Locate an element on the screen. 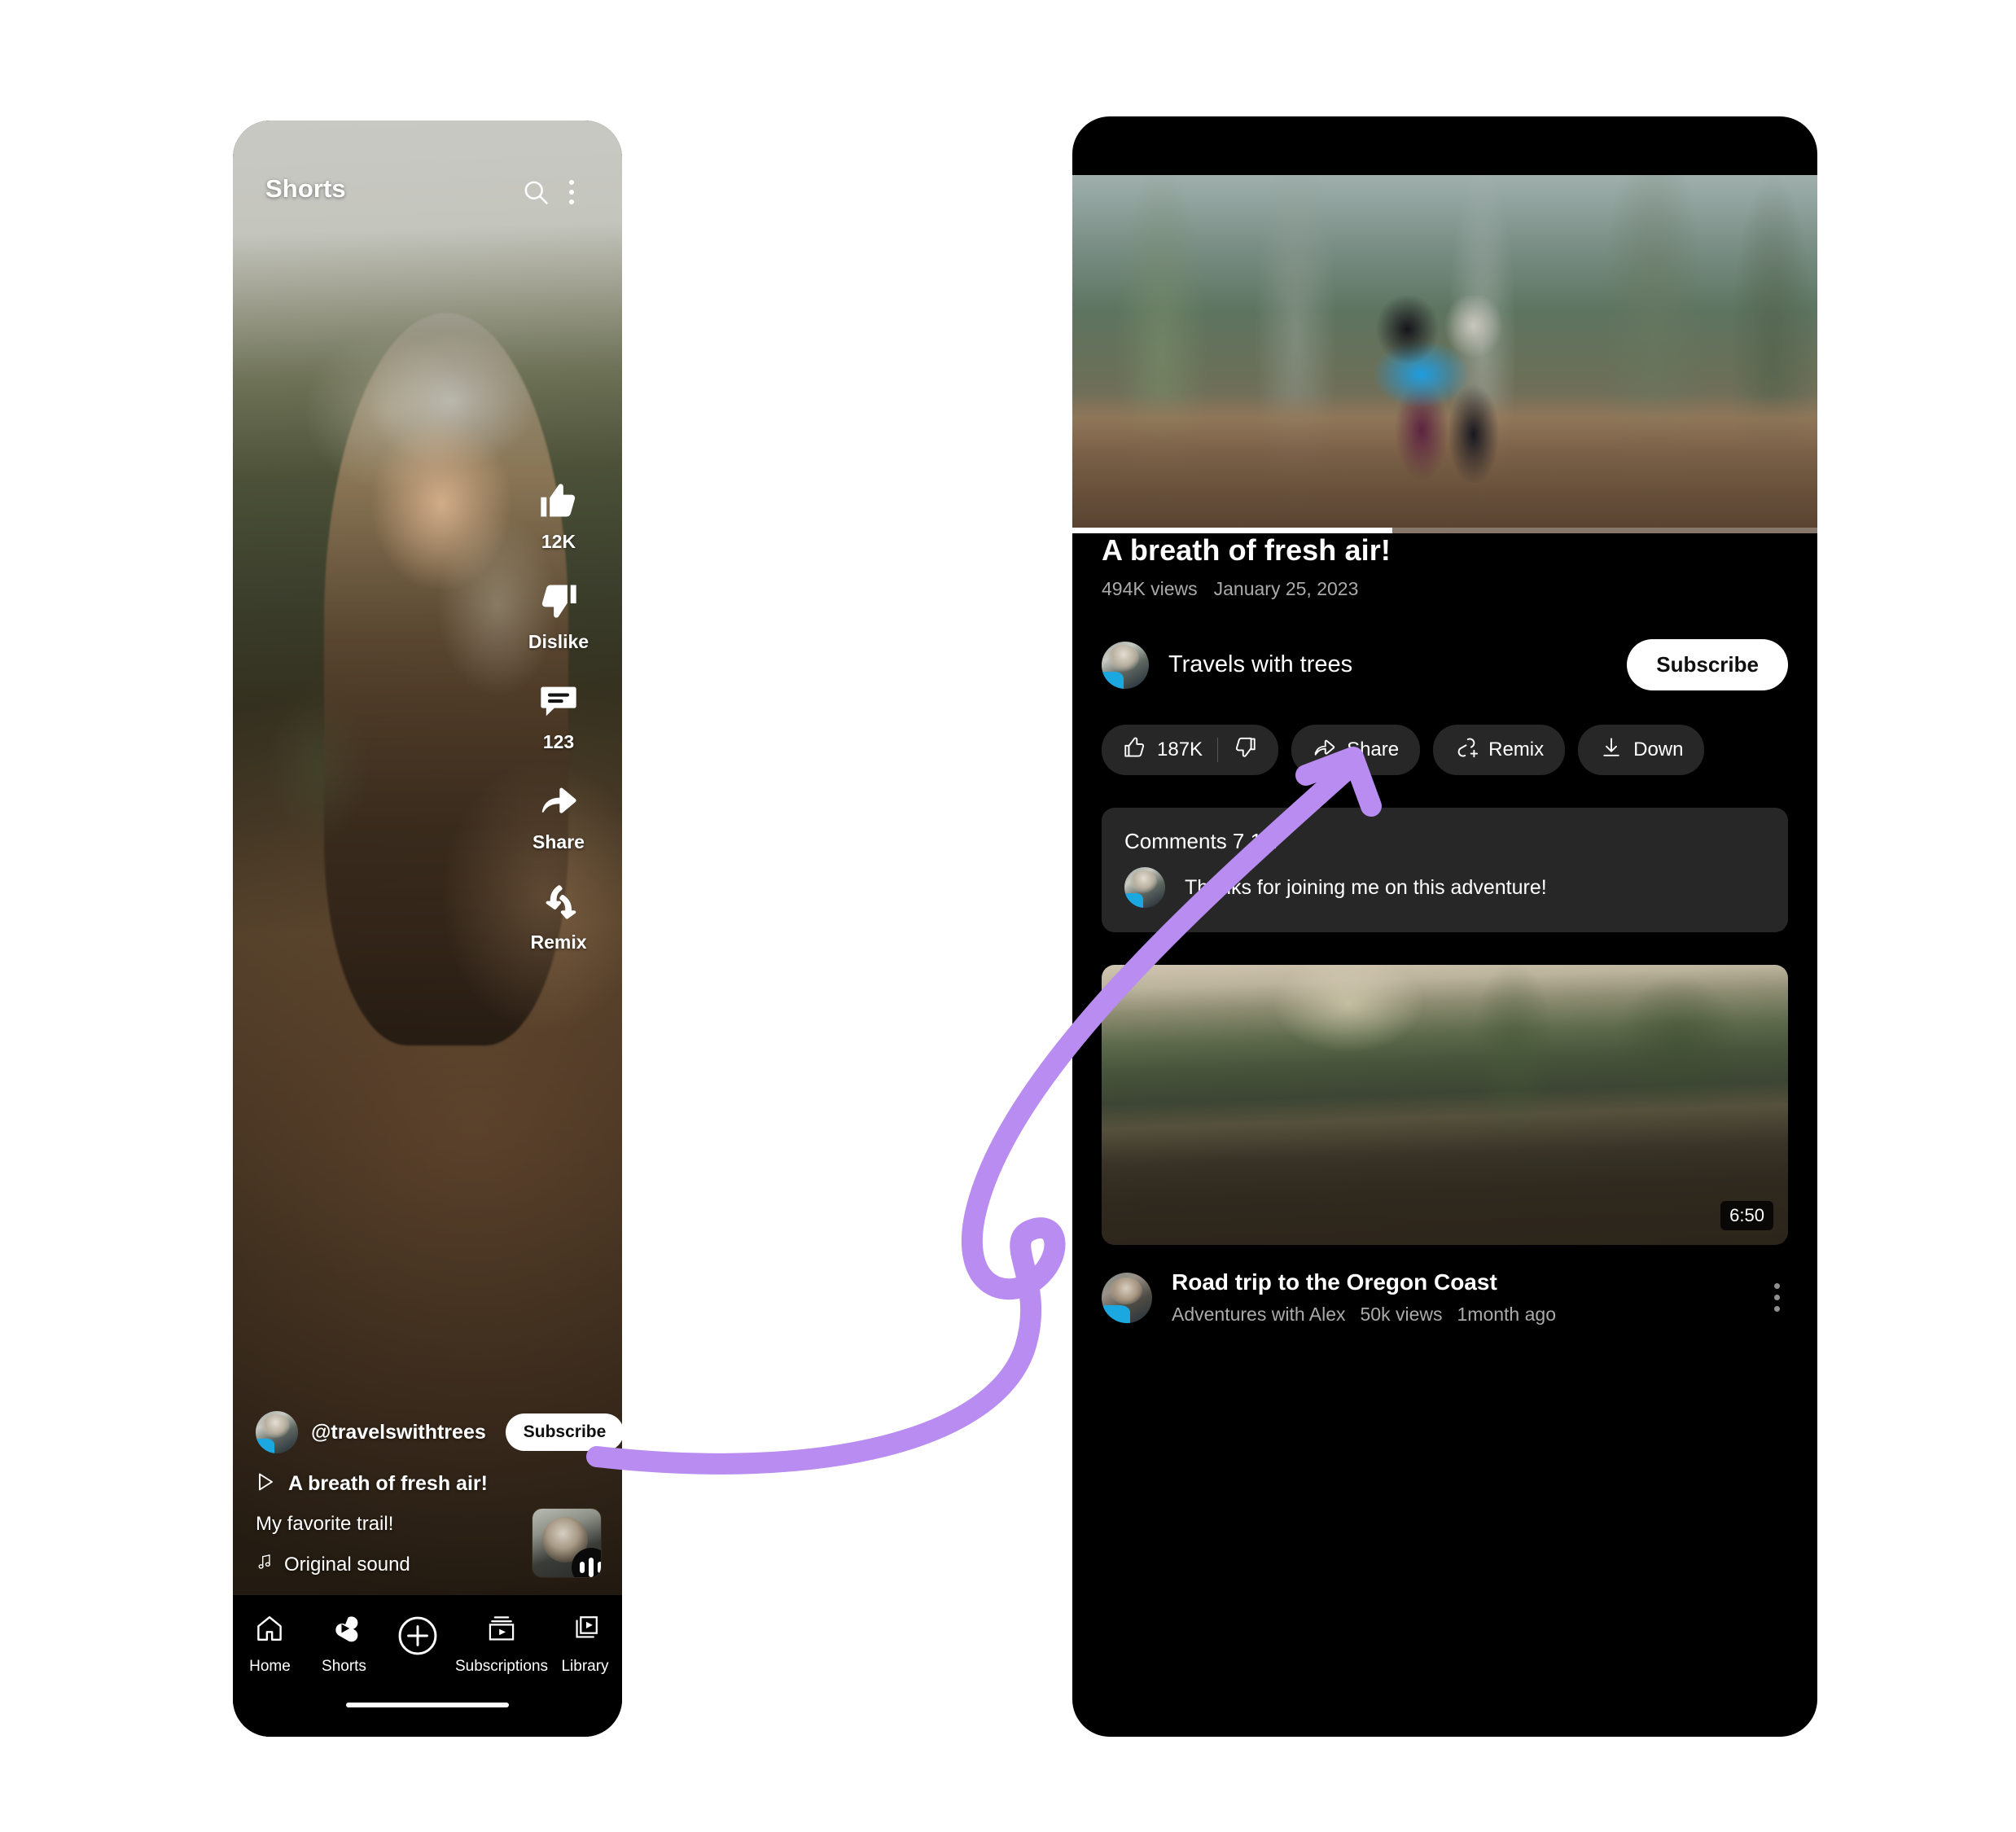 This screenshot has width=2016, height=1832. thumbs-down-icon is located at coordinates (558, 601).